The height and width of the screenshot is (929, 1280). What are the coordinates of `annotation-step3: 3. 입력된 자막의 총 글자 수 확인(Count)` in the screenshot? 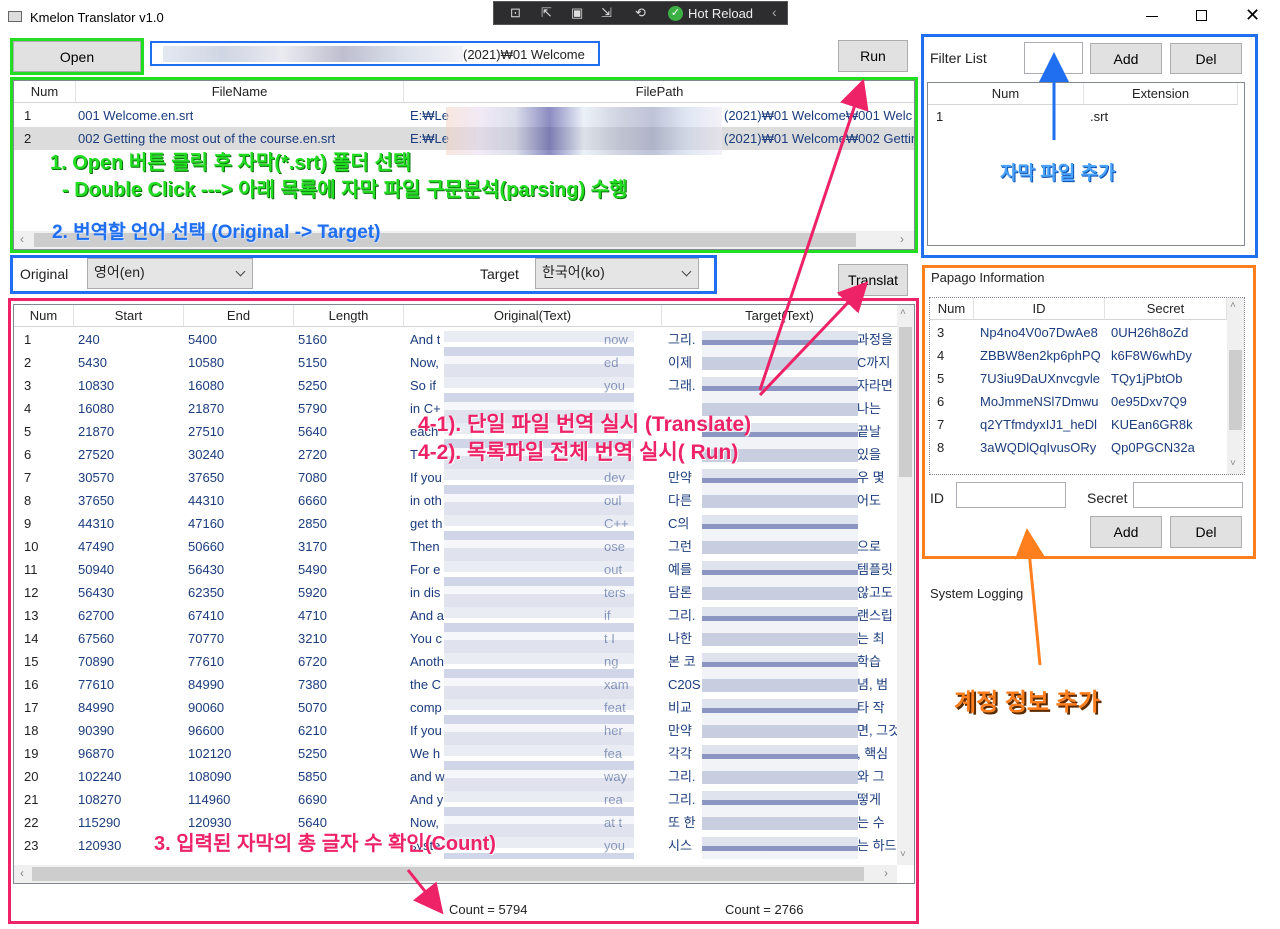 It's located at (325, 844).